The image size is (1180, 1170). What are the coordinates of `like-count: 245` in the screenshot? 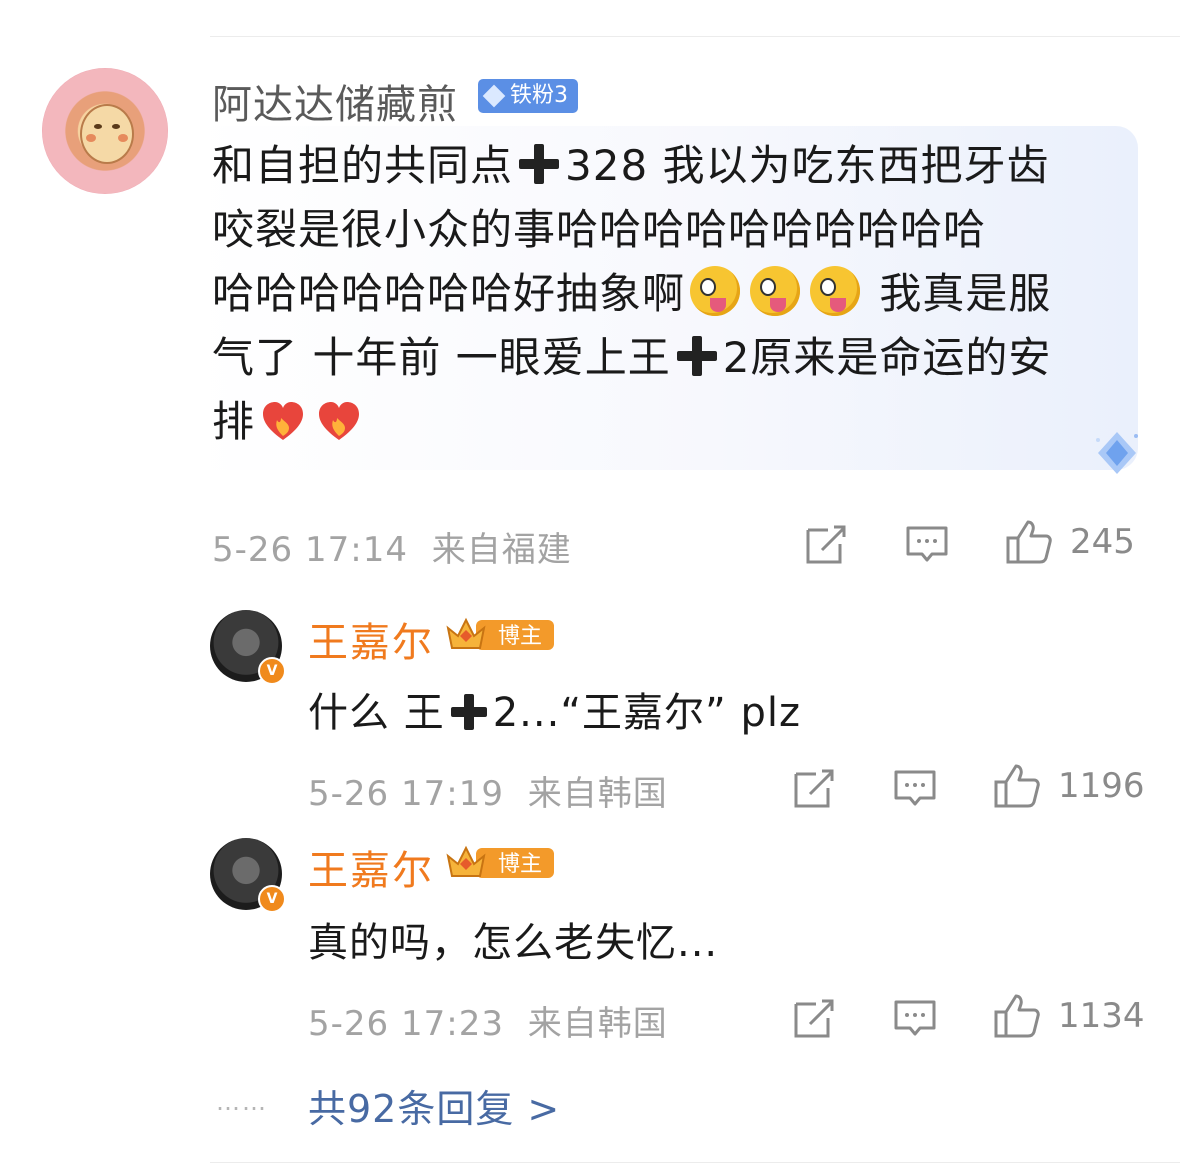 It's located at (1102, 542).